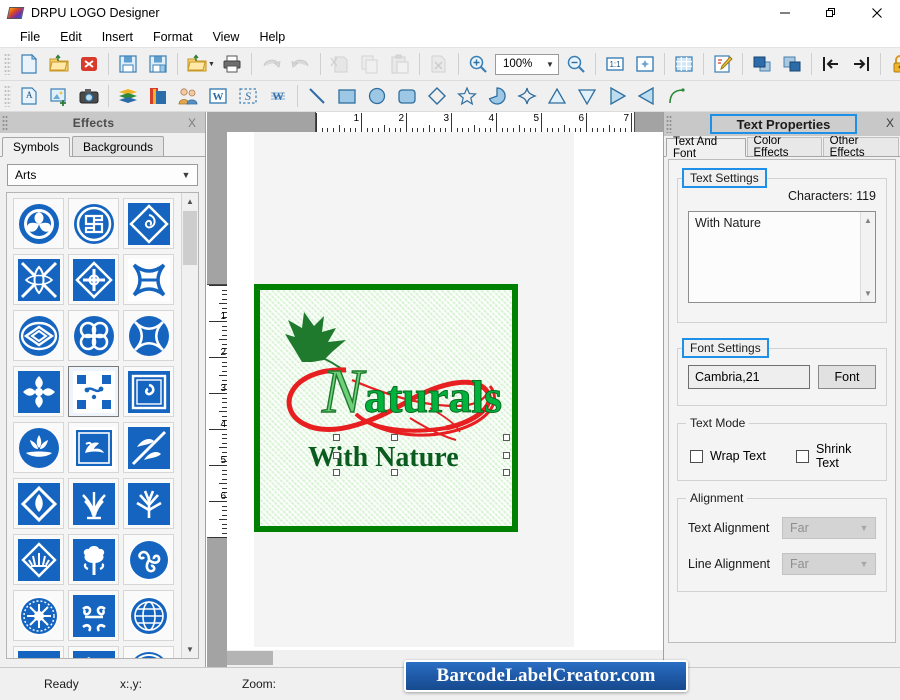  I want to click on font-button: Font, so click(847, 377).